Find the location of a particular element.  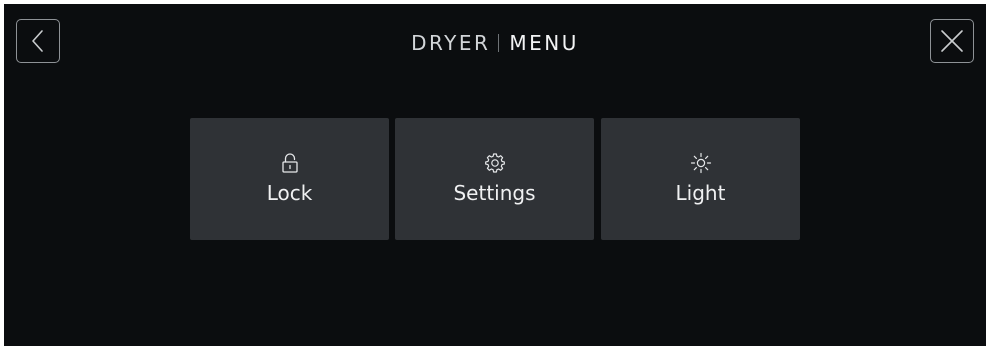

lock-label: Lock is located at coordinates (289, 193).